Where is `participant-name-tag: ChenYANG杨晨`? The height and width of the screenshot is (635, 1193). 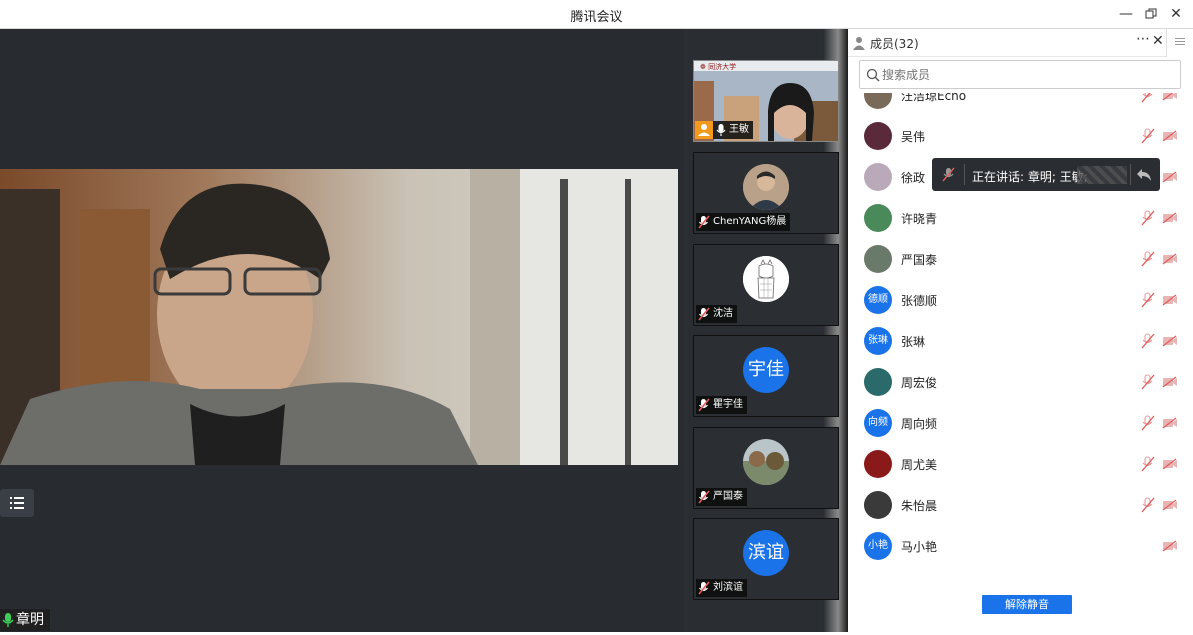 participant-name-tag: ChenYANG杨晨 is located at coordinates (743, 222).